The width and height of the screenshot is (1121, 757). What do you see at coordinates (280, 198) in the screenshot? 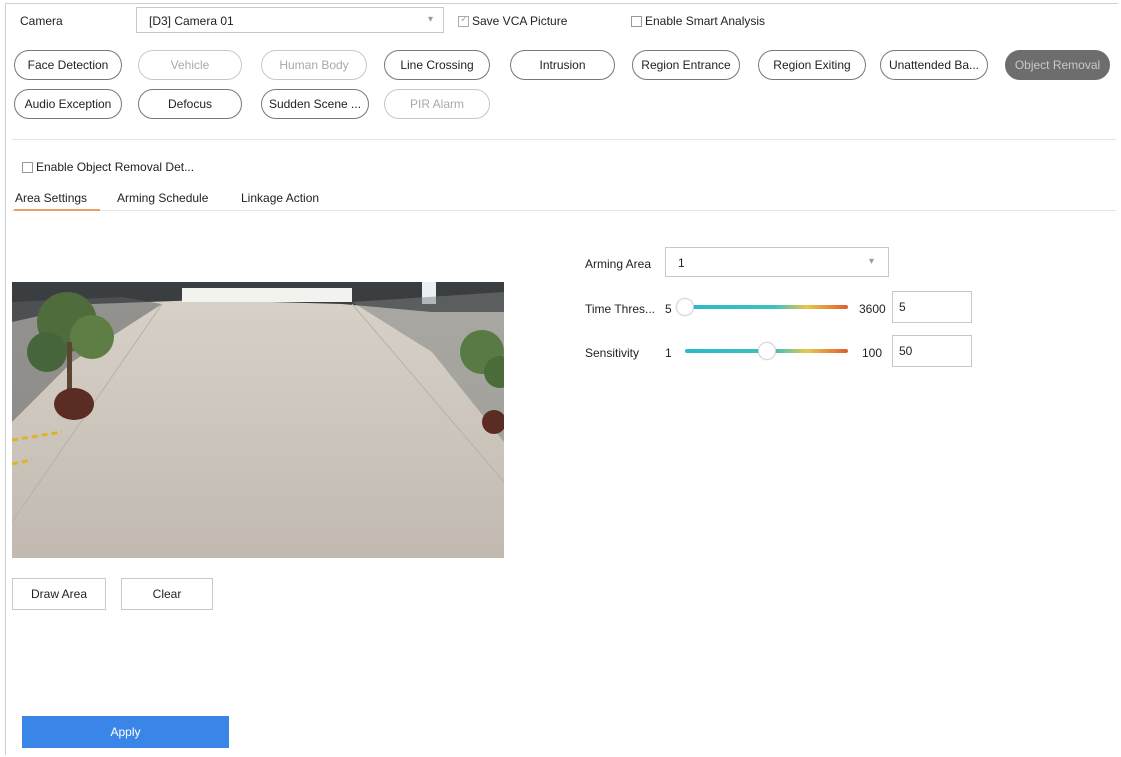
I see `tab-linkage-action: Linkage Action` at bounding box center [280, 198].